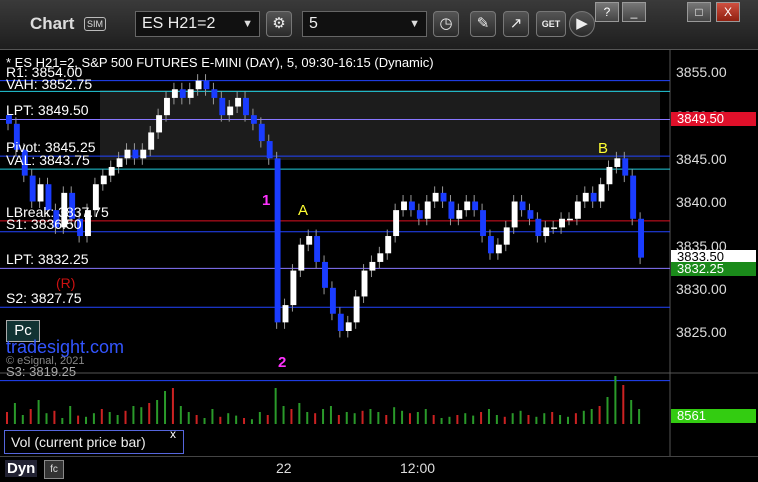 This screenshot has width=758, height=482. Describe the element at coordinates (728, 12) in the screenshot. I see `close-icon: X` at that location.